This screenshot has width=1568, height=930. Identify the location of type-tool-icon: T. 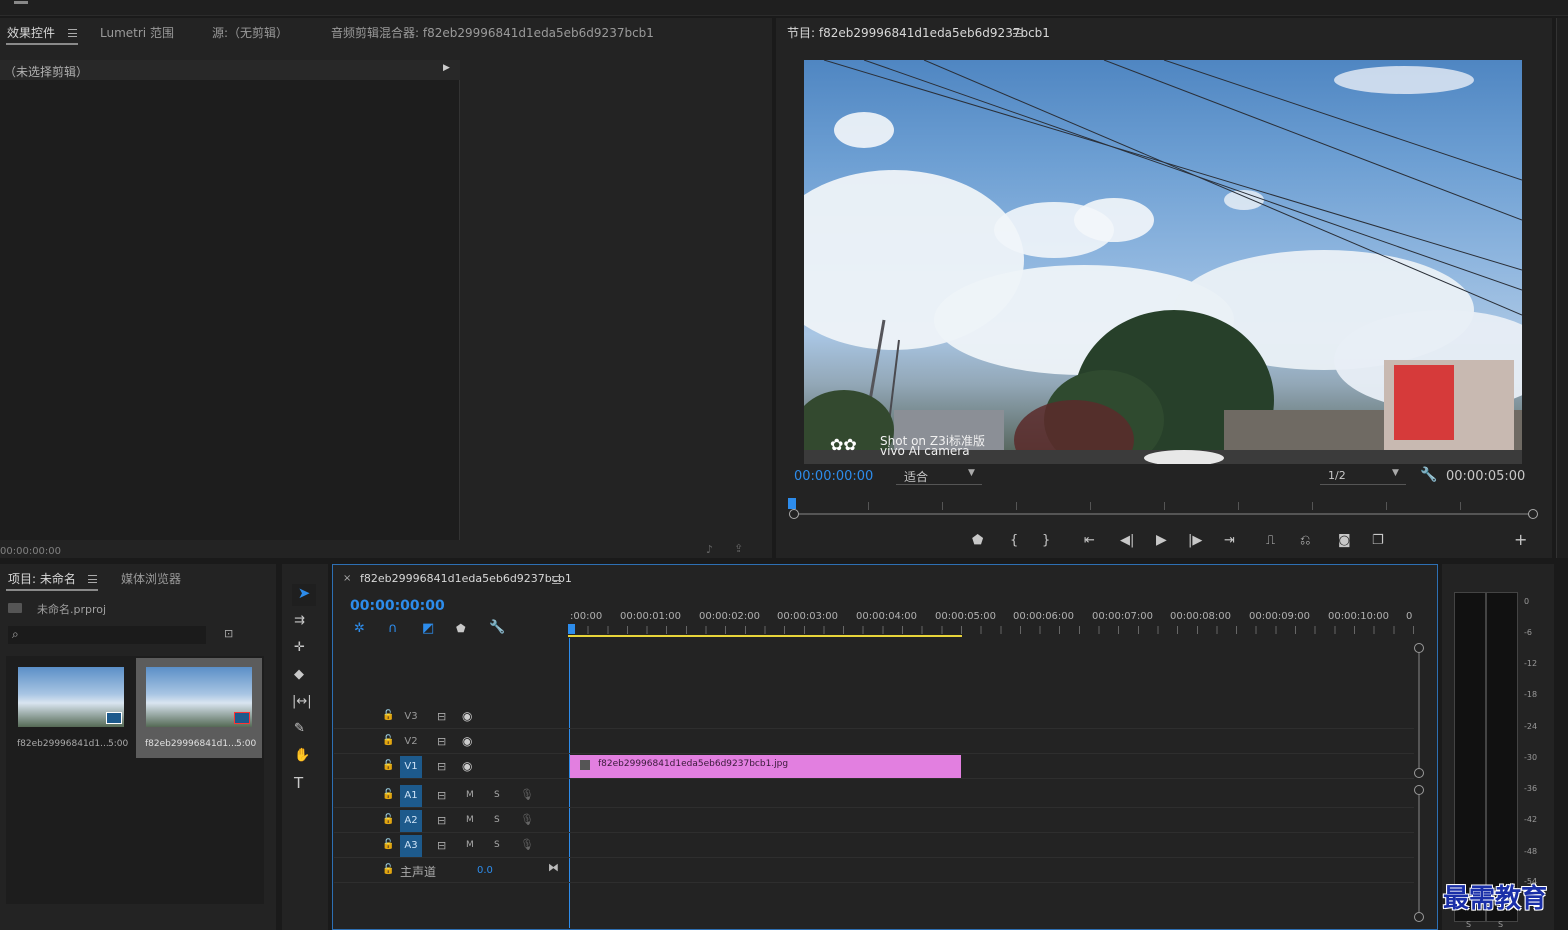
(298, 783).